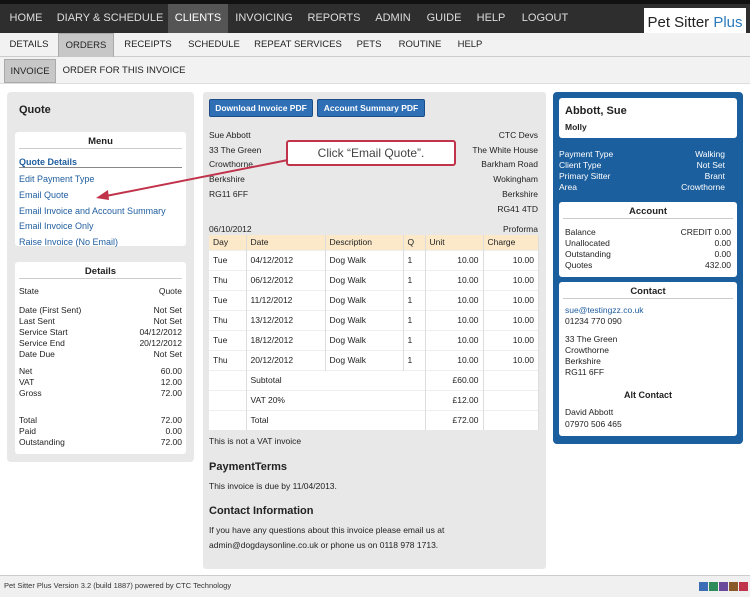  Describe the element at coordinates (470, 45) in the screenshot. I see `tab-help: HELP` at that location.